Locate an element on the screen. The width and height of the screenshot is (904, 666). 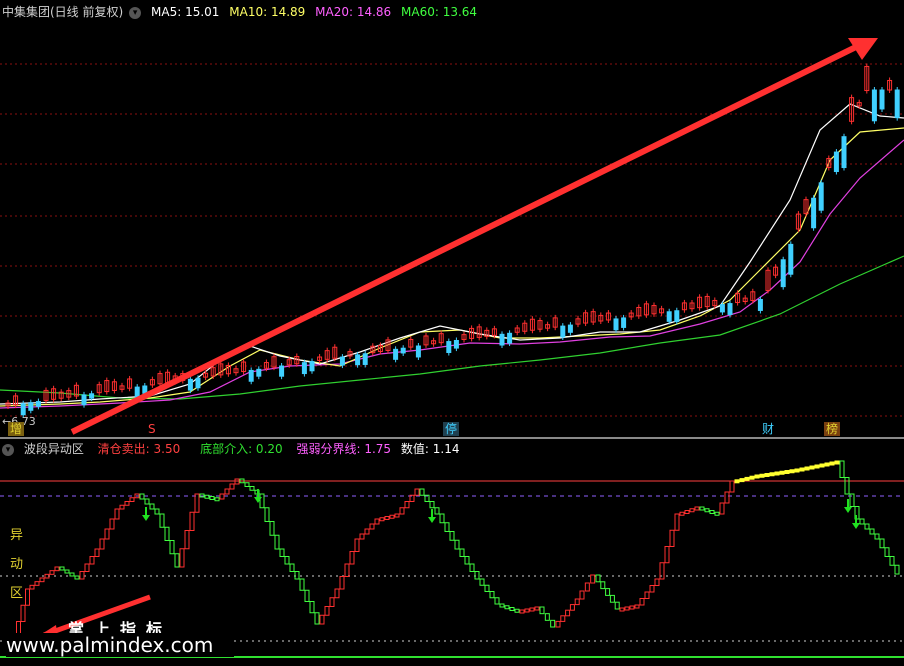
side-char-dong: 动 is located at coordinates (17, 564).